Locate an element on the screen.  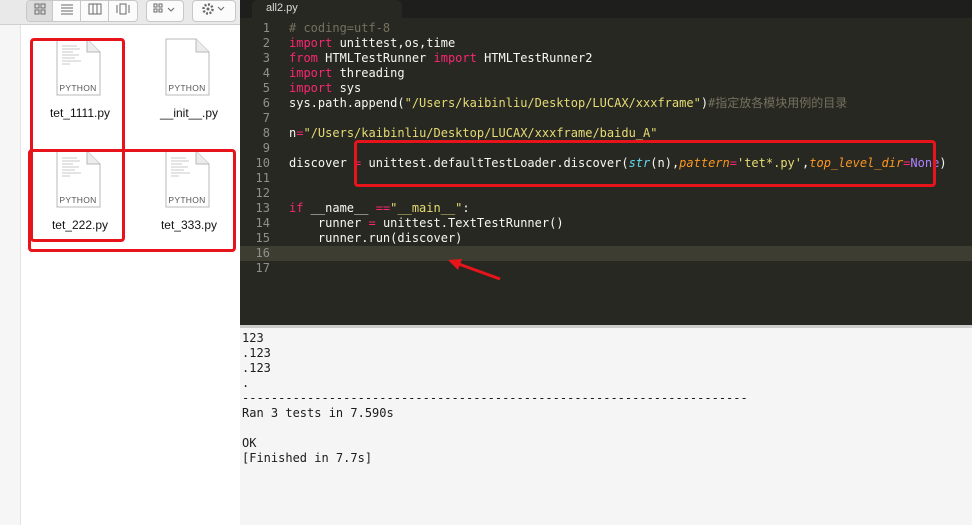
action-button is located at coordinates (214, 11).